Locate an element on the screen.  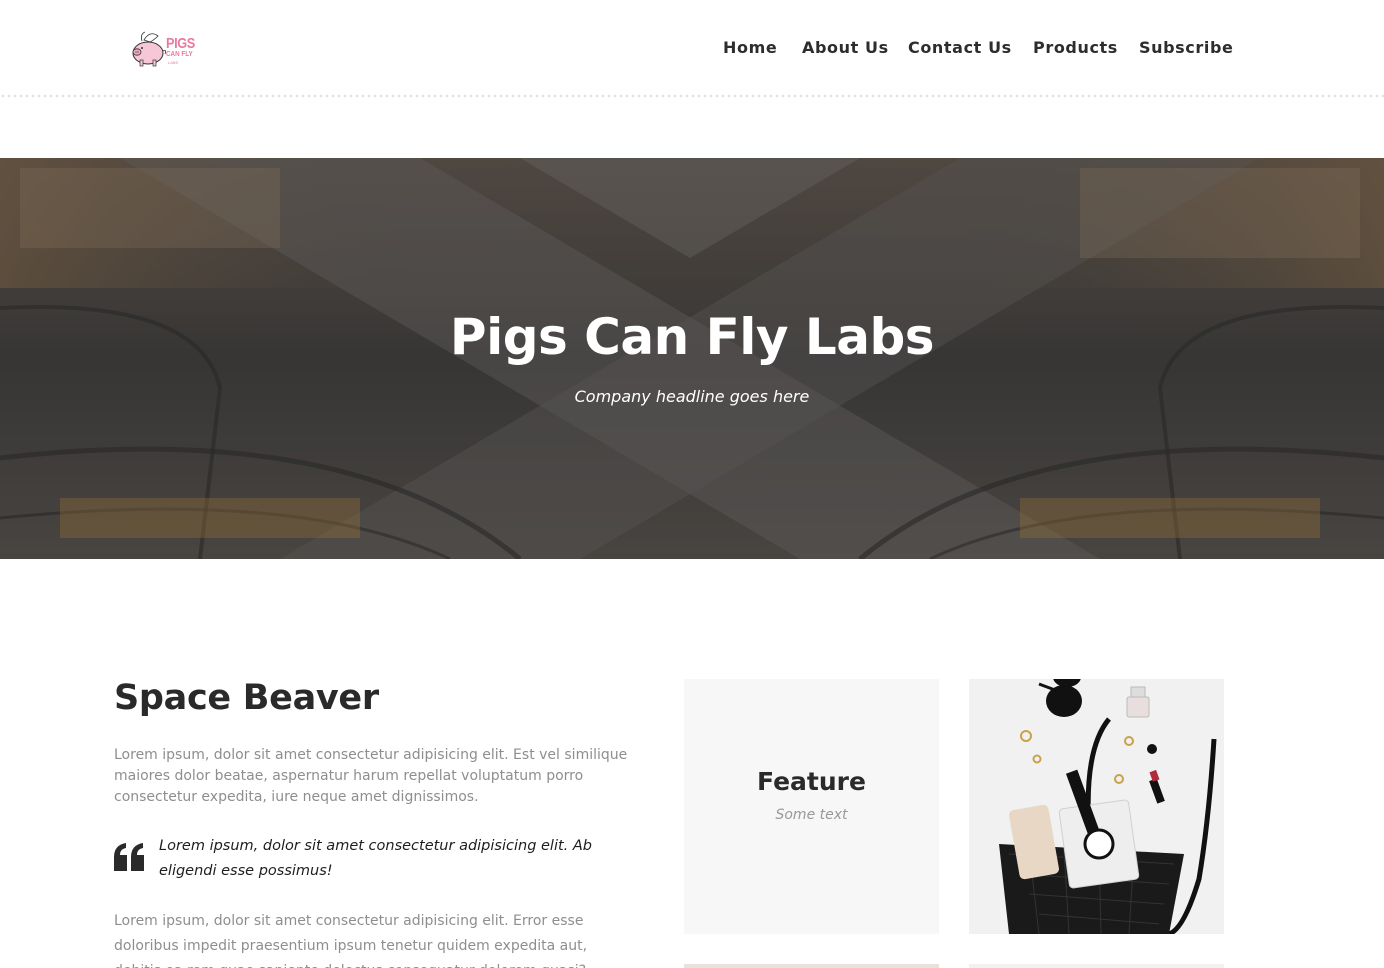
gallery-card-bottom-left is located at coordinates (811, 966).